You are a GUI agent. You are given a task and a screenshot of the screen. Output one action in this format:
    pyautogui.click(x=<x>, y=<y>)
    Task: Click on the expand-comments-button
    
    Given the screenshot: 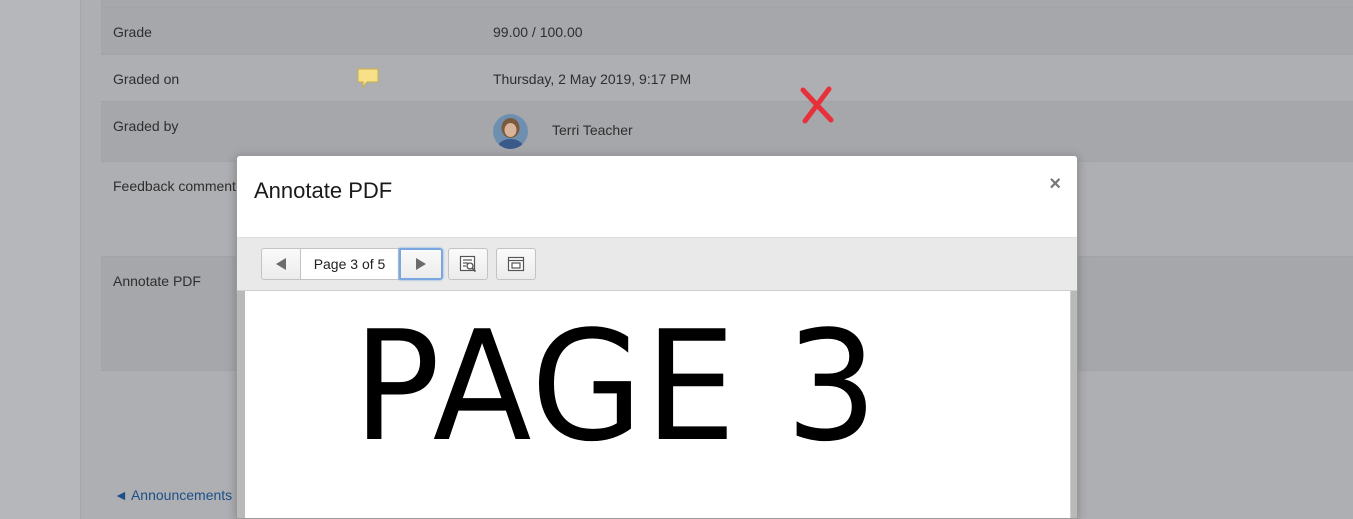 What is the action you would take?
    pyautogui.click(x=516, y=264)
    